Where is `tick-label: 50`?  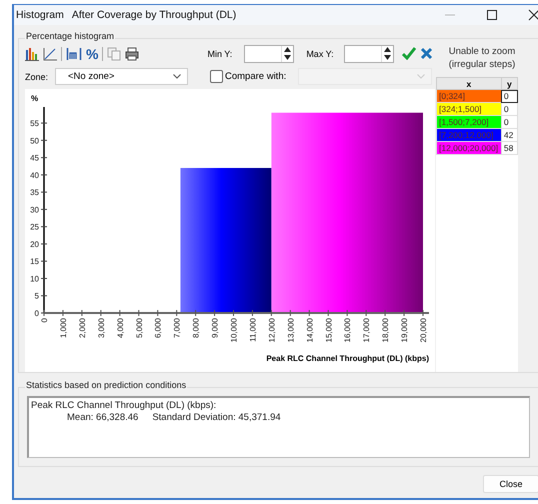
tick-label: 50 is located at coordinates (34, 141).